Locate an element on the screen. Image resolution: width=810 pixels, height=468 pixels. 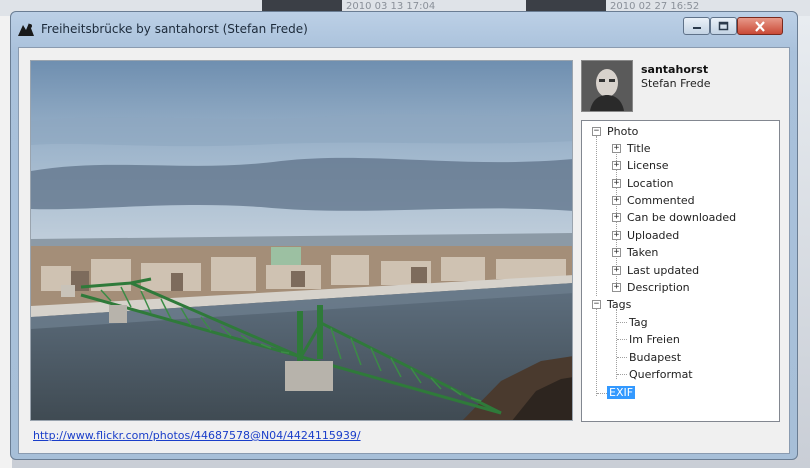
tree-node-querformat: Querformat is located at coordinates (661, 374).